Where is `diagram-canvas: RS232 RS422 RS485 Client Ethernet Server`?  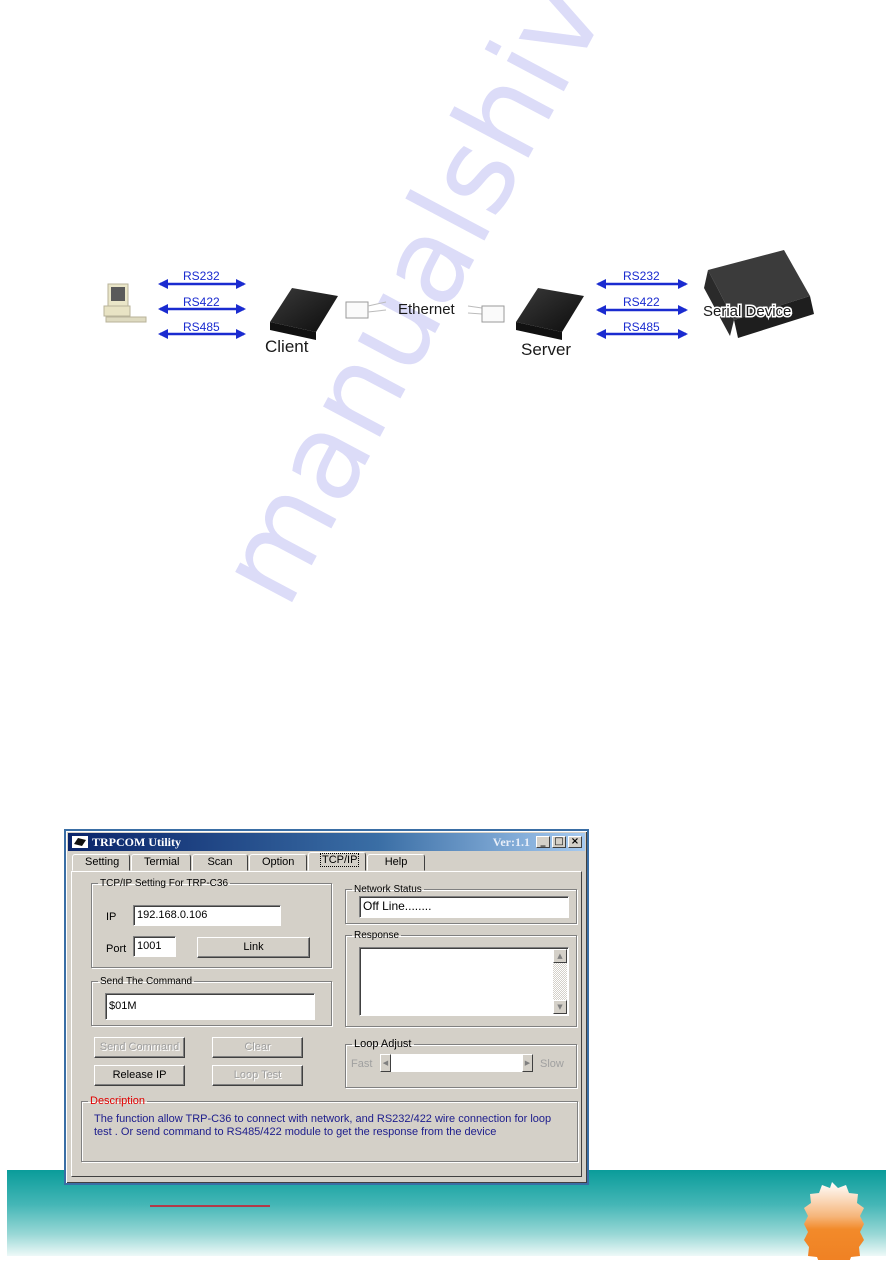
diagram-canvas: RS232 RS422 RS485 Client Ethernet Server is located at coordinates (458, 304).